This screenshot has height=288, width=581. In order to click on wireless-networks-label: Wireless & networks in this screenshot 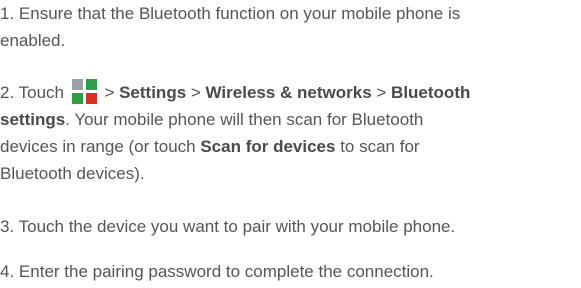, I will do `click(288, 92)`.